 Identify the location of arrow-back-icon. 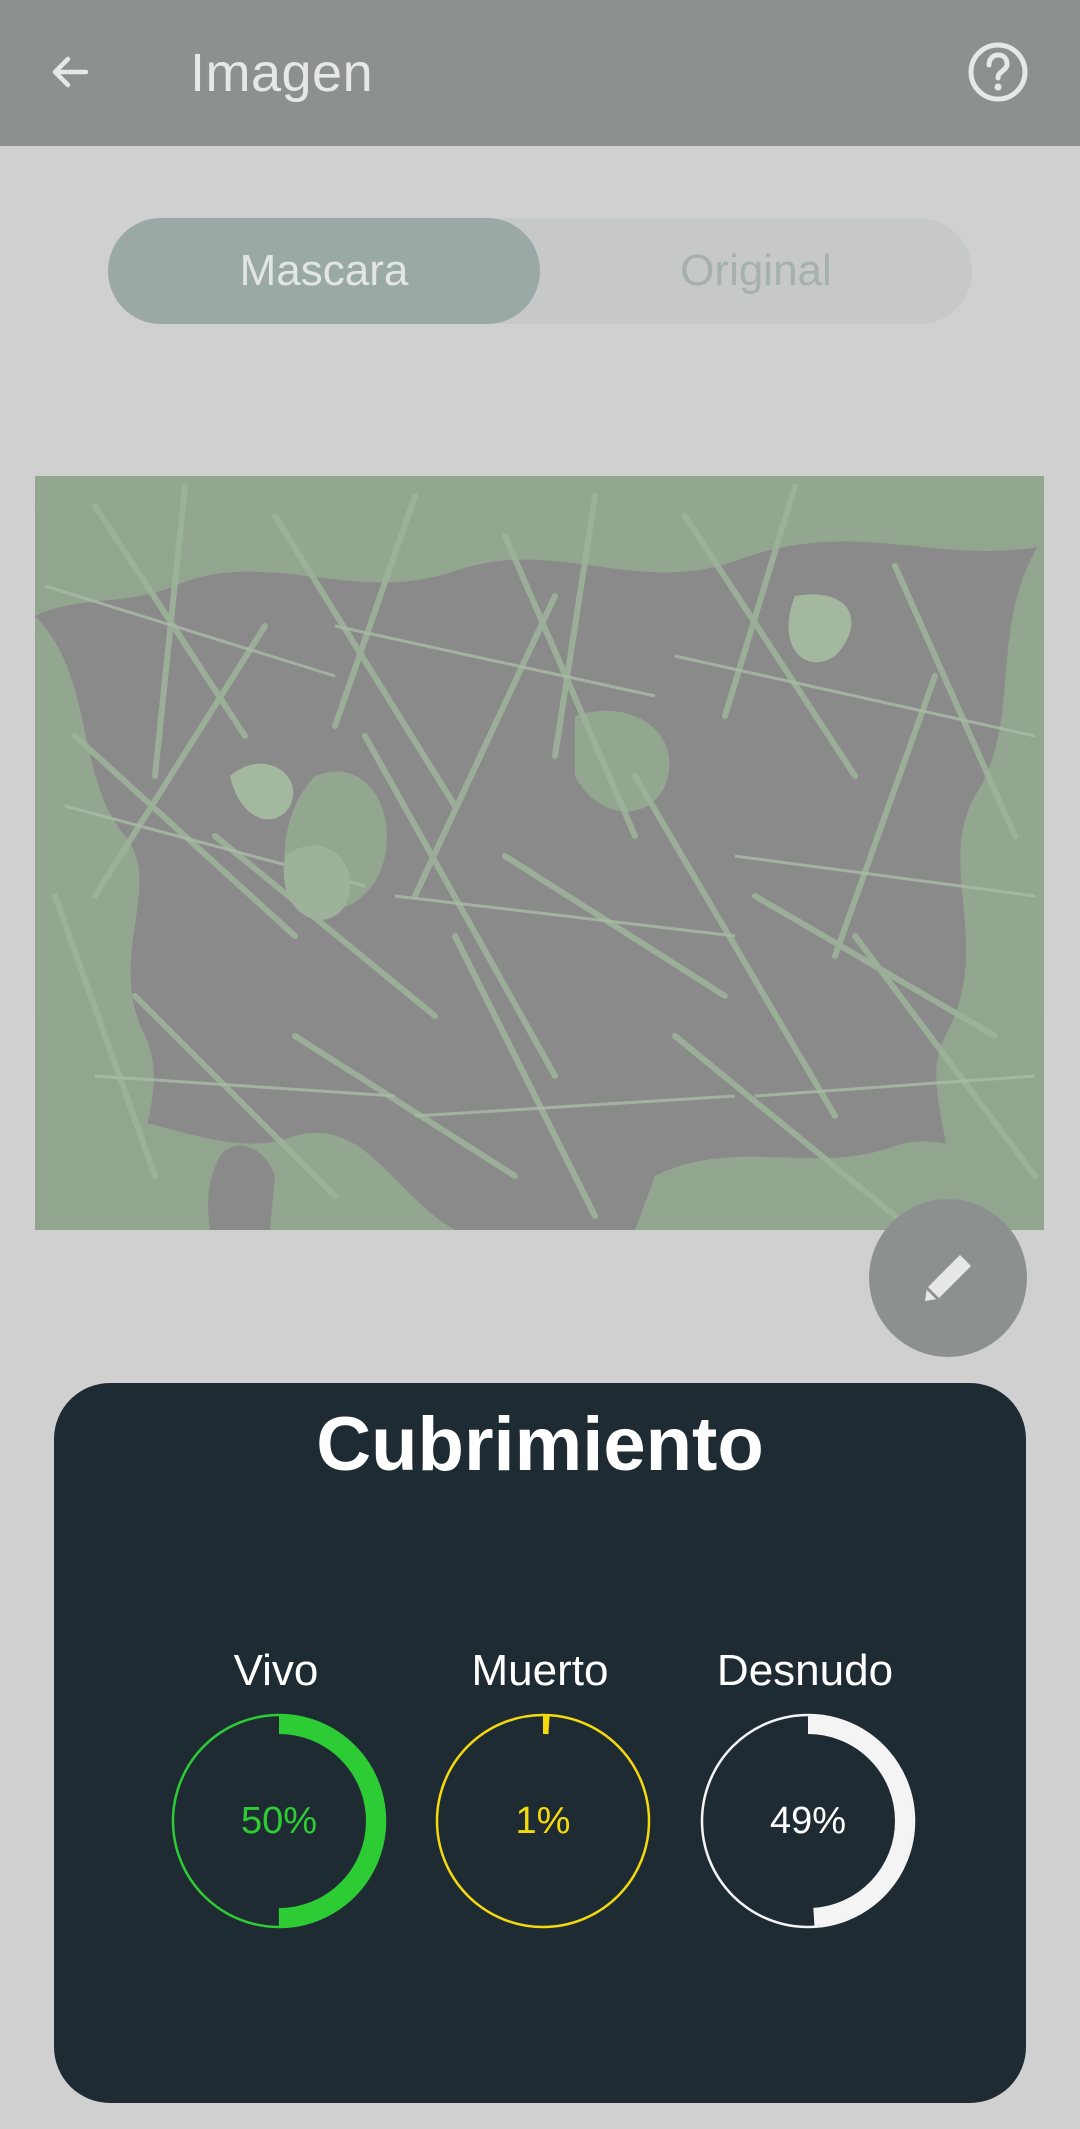
(70, 72).